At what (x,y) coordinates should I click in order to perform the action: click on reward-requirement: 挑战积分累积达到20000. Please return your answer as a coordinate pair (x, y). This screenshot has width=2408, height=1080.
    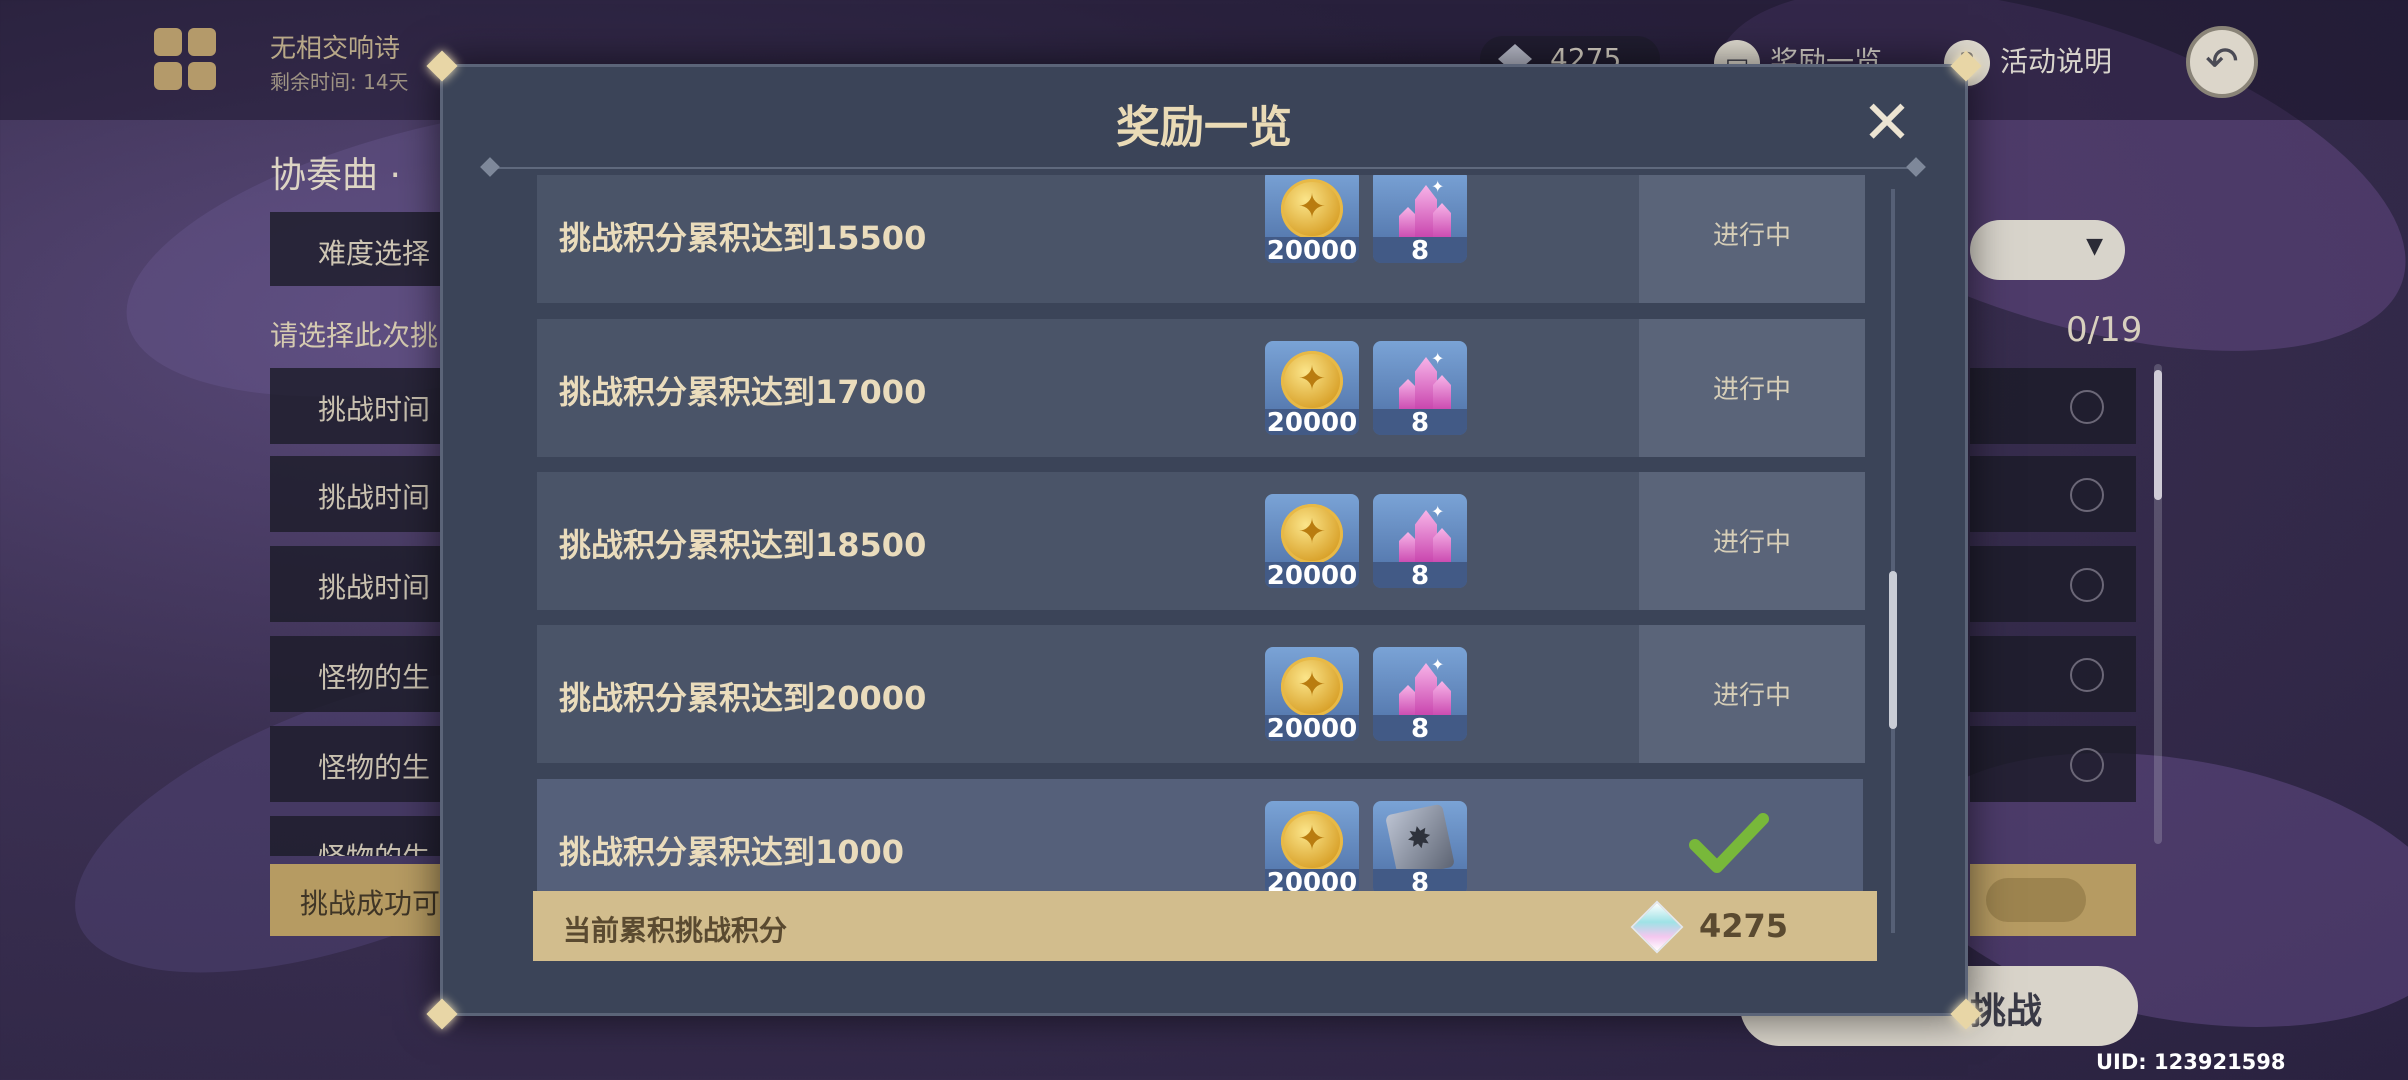
    Looking at the image, I should click on (743, 698).